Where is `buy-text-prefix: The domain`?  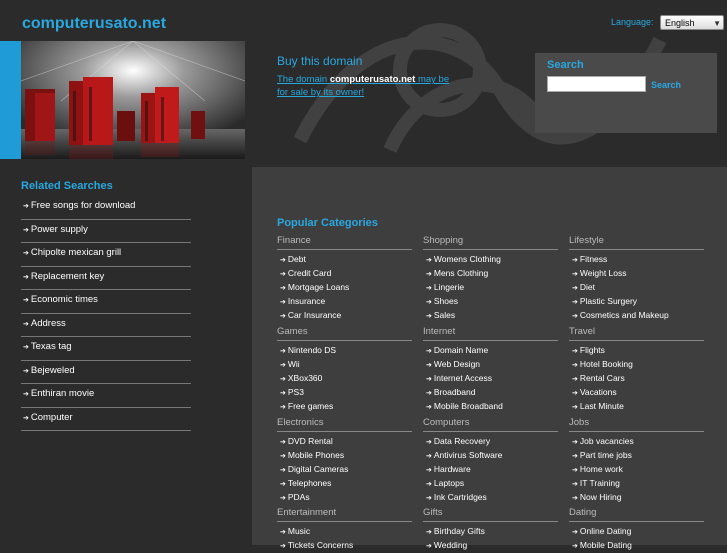
buy-text-prefix: The domain is located at coordinates (303, 79).